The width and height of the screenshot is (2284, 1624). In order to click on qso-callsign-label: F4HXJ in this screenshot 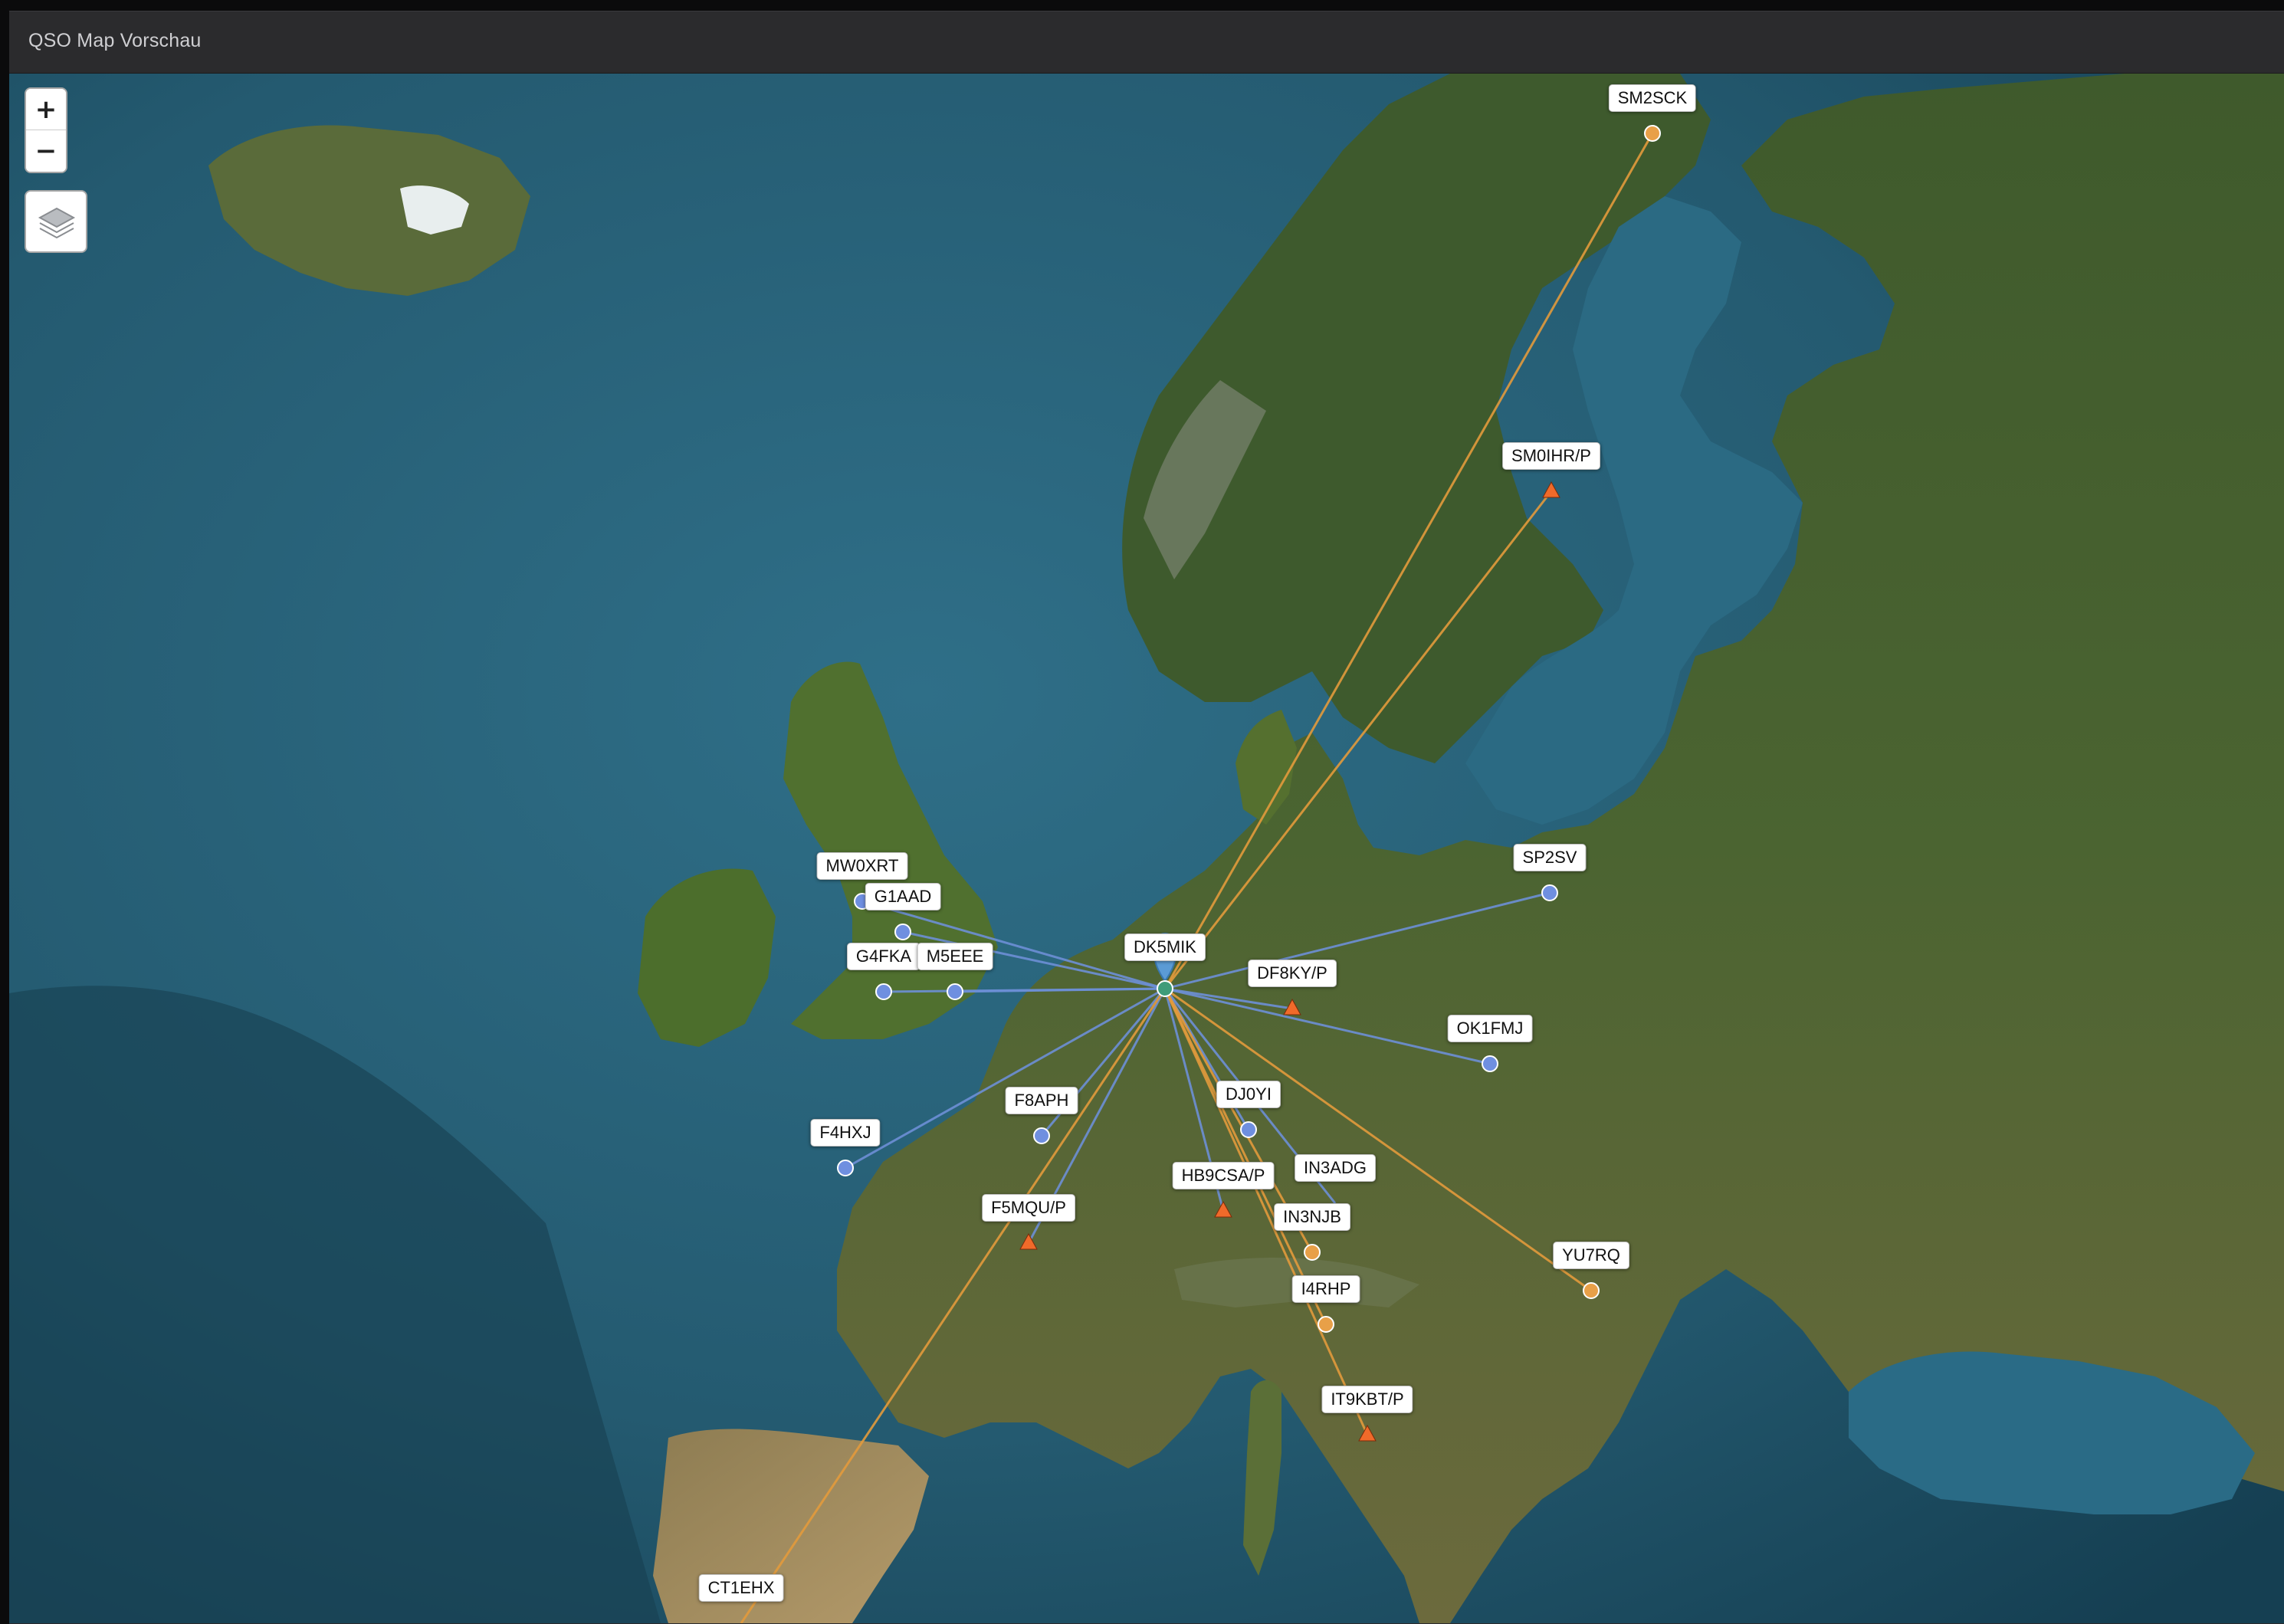, I will do `click(845, 1133)`.